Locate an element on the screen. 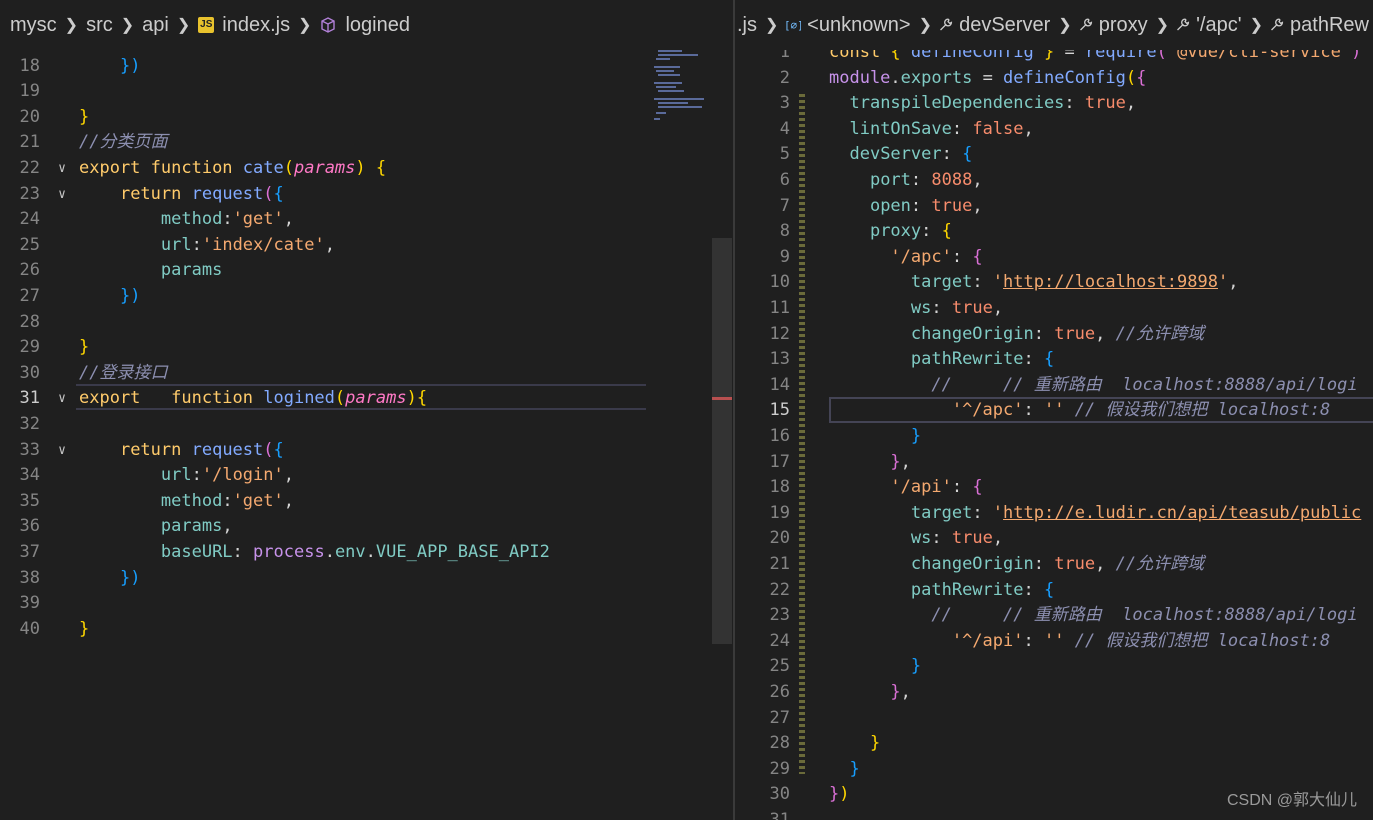  code-line: 6 port: 8088, is located at coordinates (1054, 181).